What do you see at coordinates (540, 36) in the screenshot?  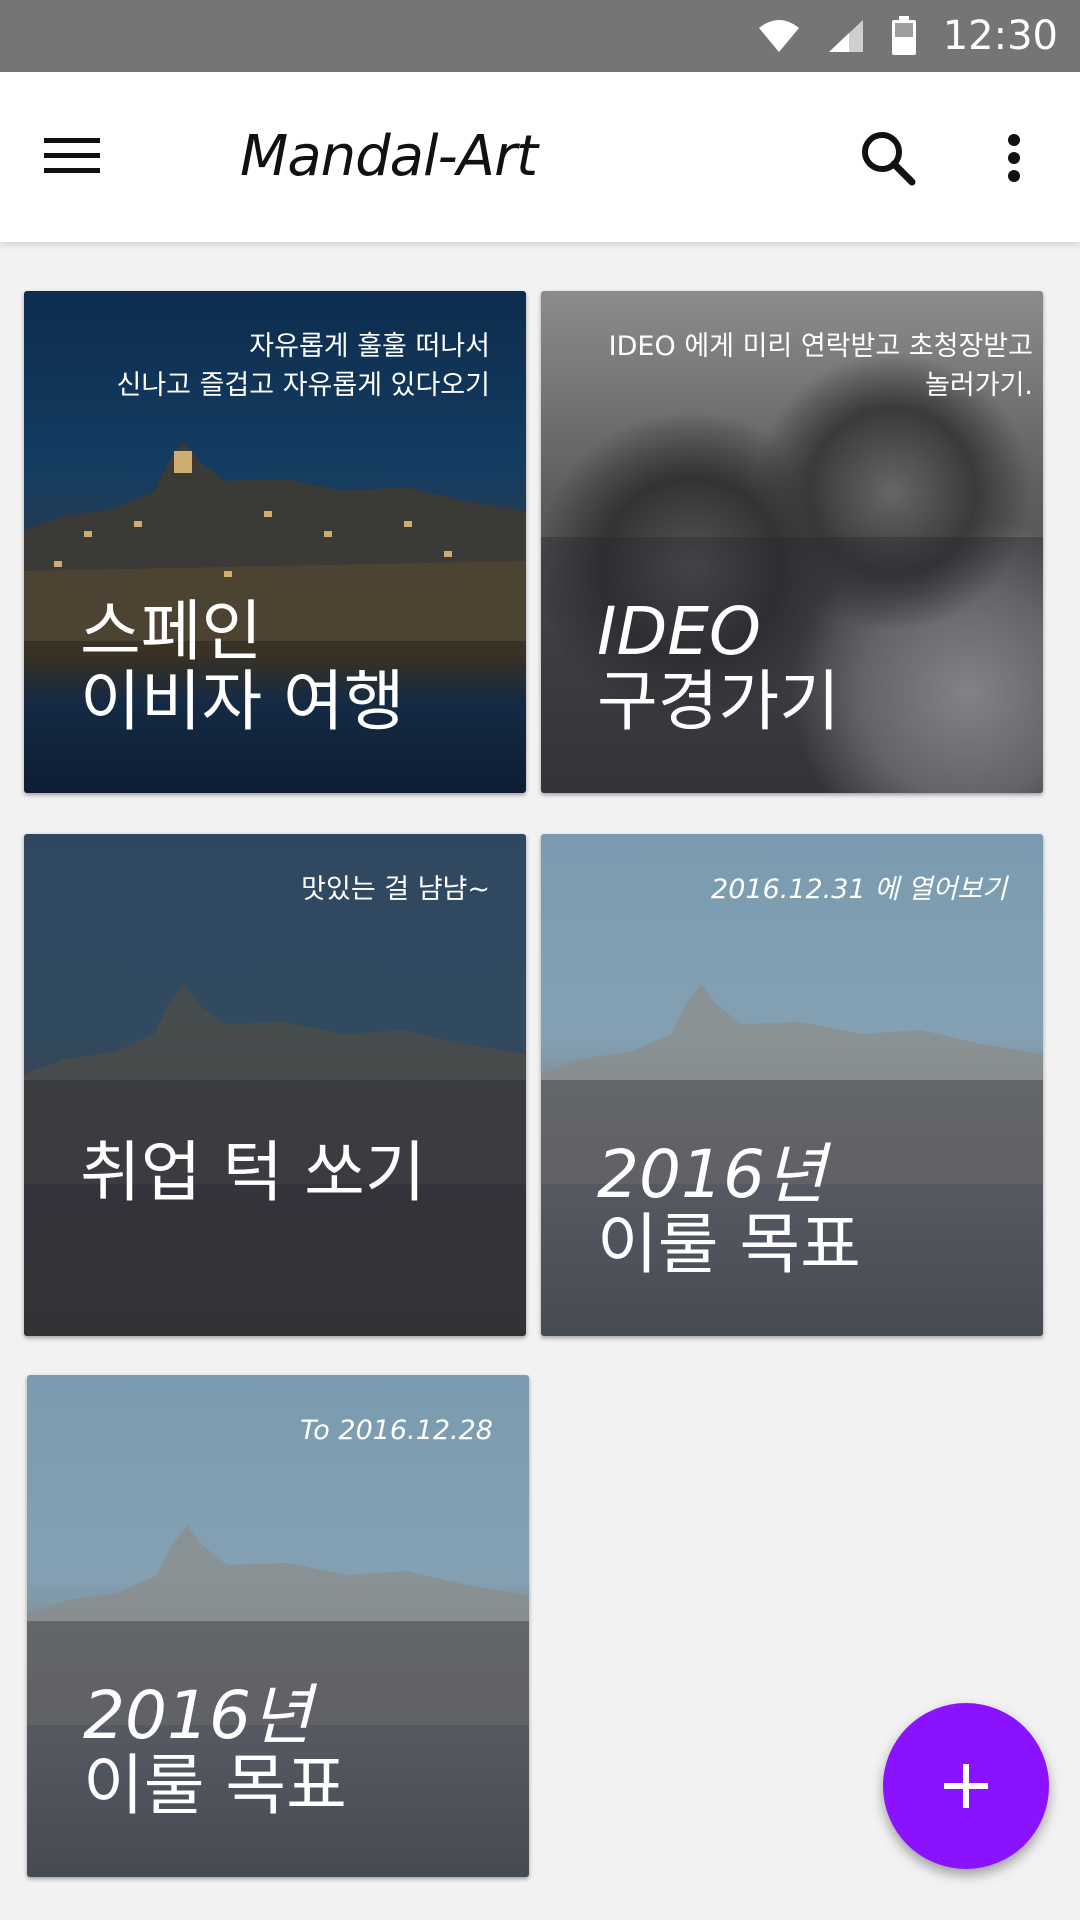 I see `status-bar: 12:30` at bounding box center [540, 36].